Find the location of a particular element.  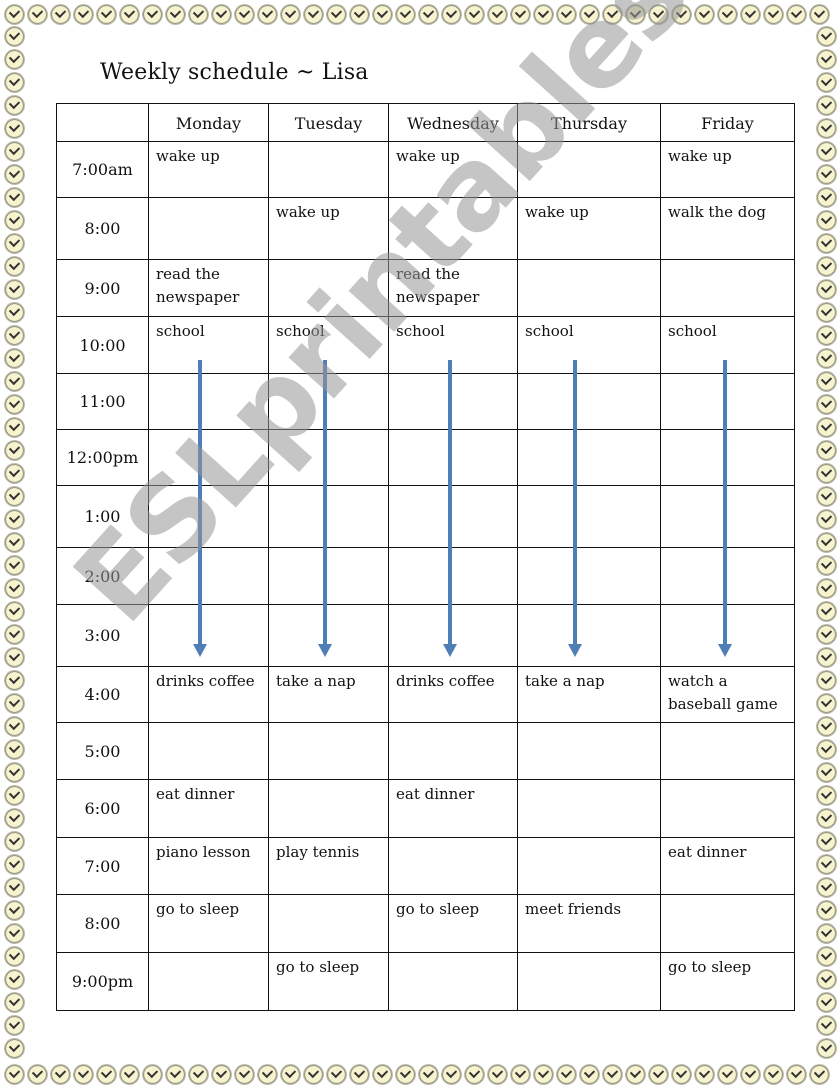

schedule-cell: school is located at coordinates (453, 345).